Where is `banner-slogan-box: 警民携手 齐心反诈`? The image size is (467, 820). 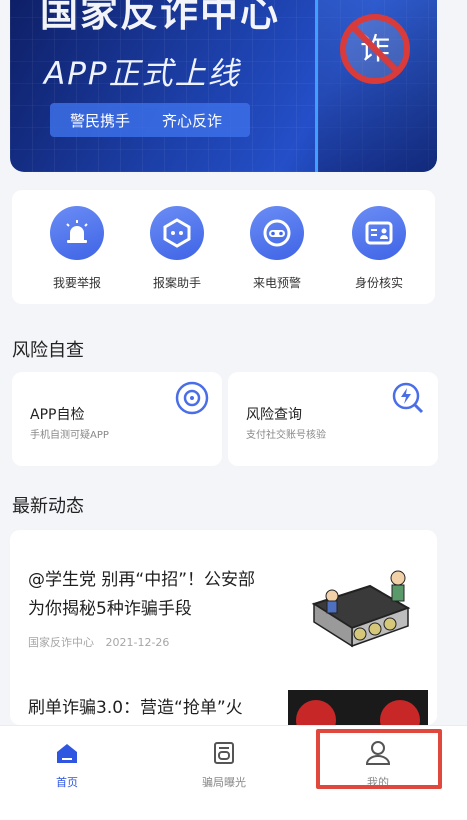
banner-slogan-box: 警民携手 齐心反诈 is located at coordinates (150, 120).